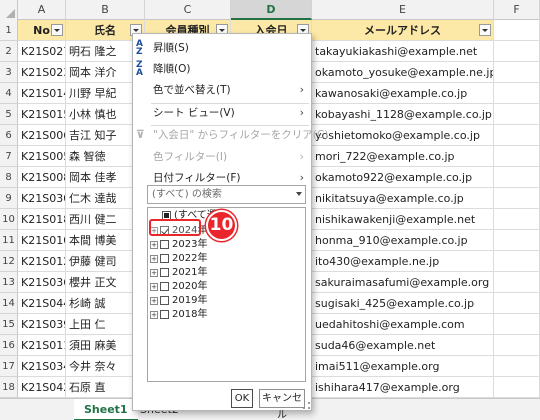 The image size is (540, 420). Describe the element at coordinates (42, 387) in the screenshot. I see `cell-no: K21S042` at that location.